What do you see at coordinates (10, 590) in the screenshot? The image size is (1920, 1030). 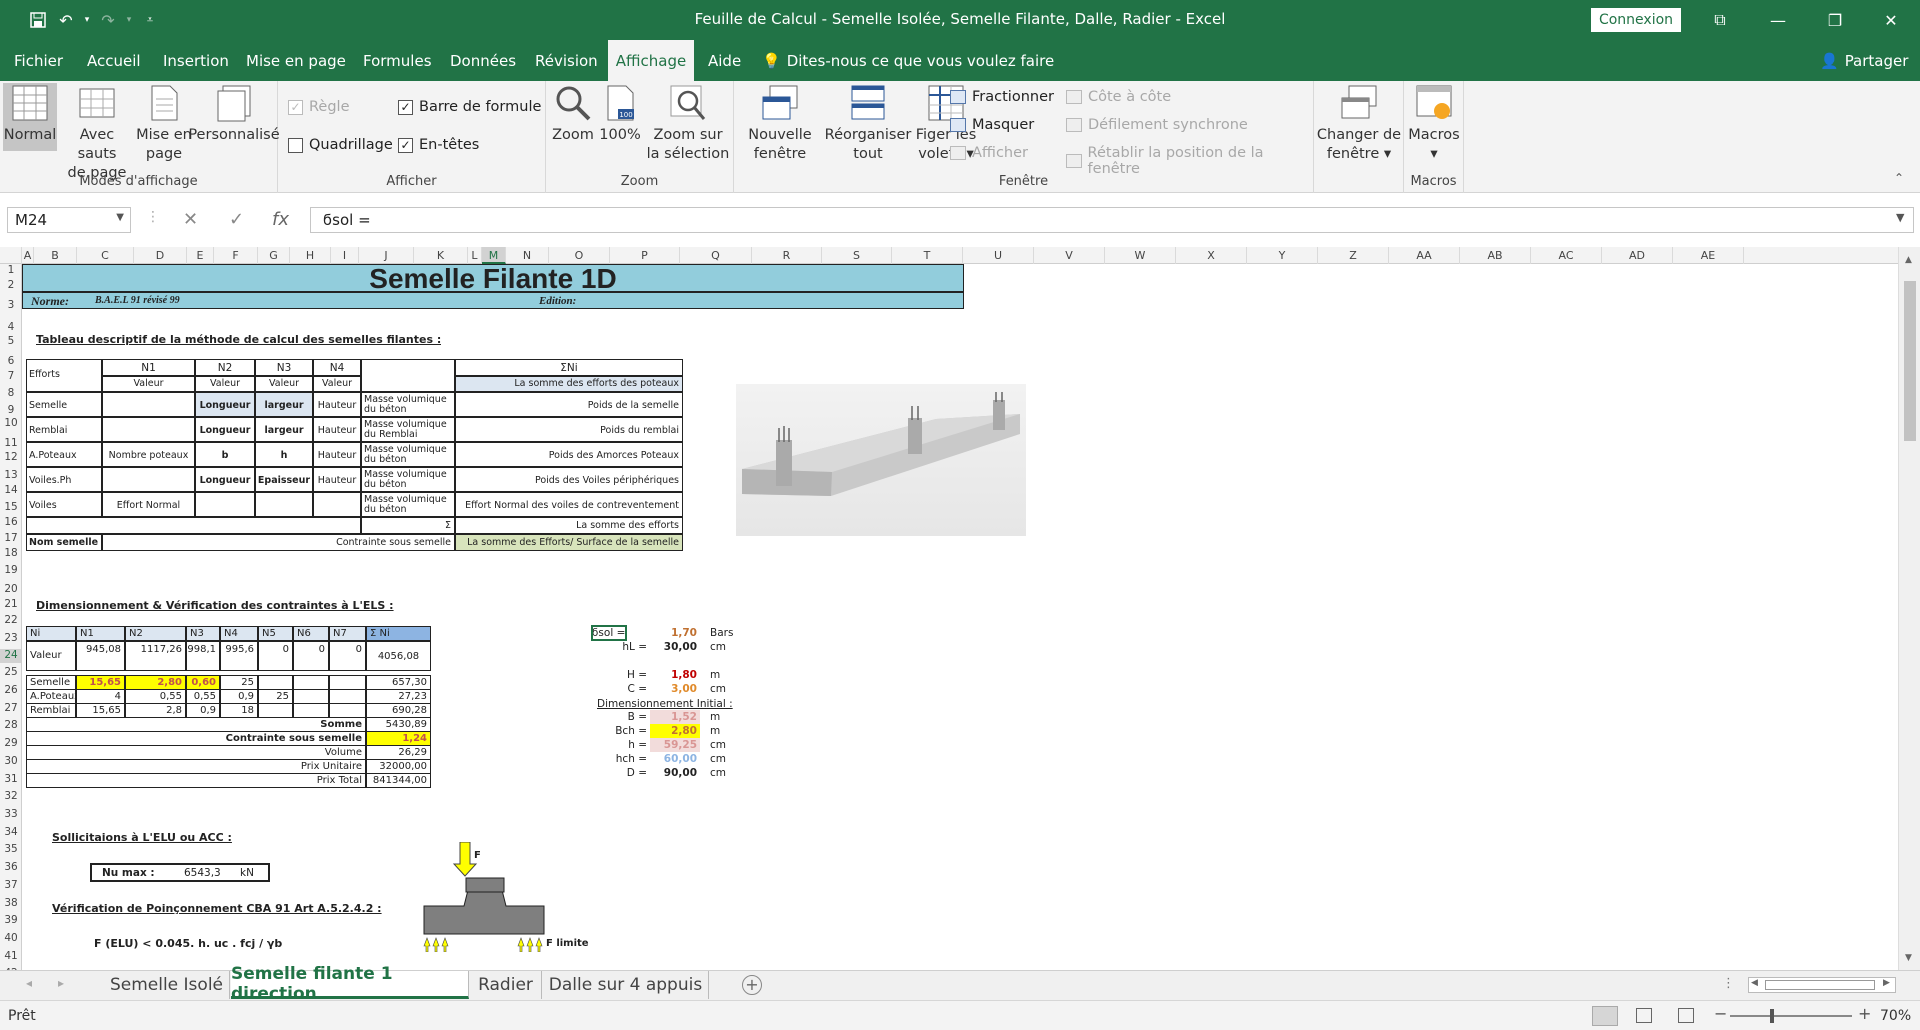 I see `row-header-20: 20` at bounding box center [10, 590].